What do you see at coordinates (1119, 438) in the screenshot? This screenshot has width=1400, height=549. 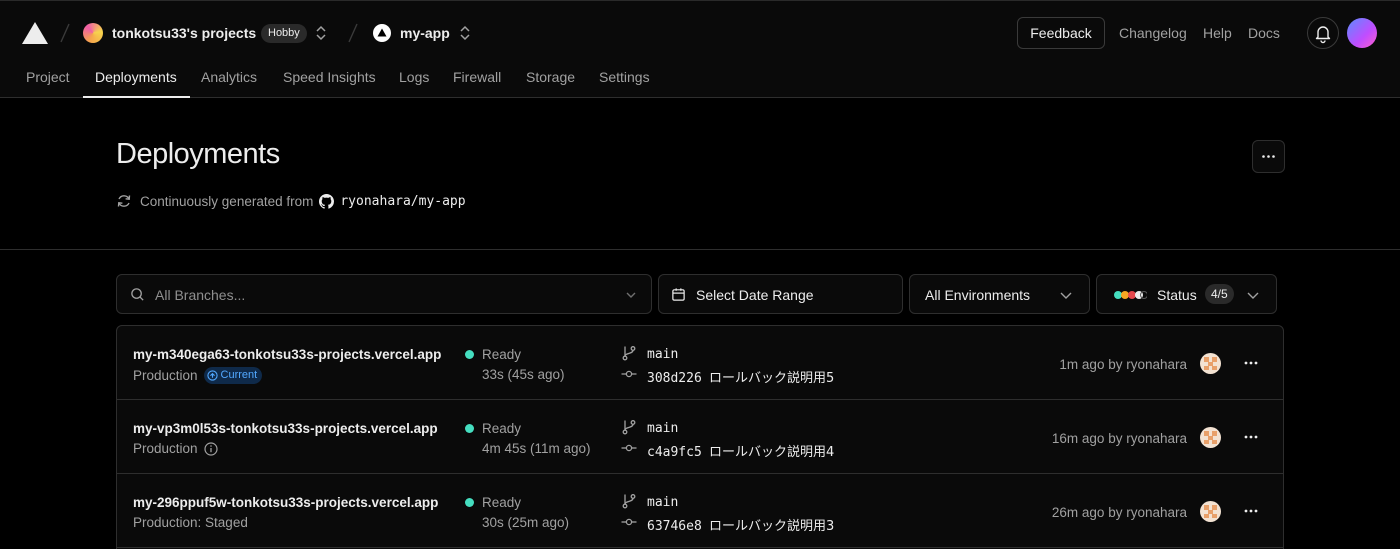 I see `deployment-time-author: 16m ago by ryonahara` at bounding box center [1119, 438].